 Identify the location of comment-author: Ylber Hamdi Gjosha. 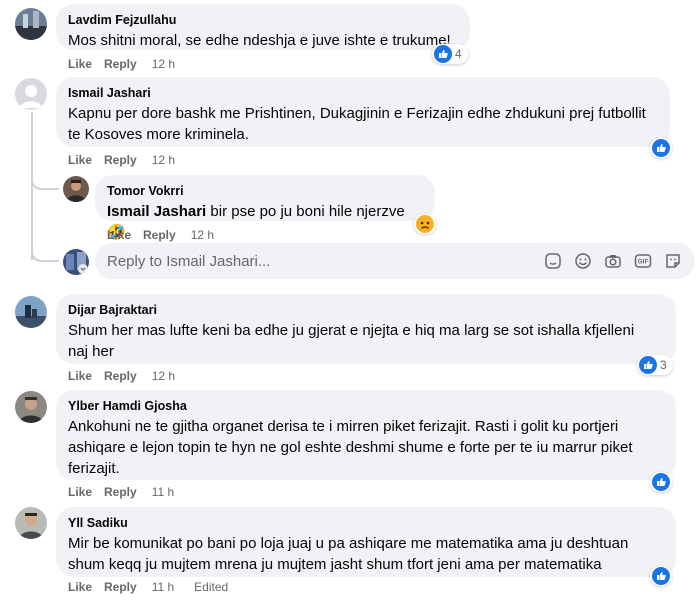
(366, 406).